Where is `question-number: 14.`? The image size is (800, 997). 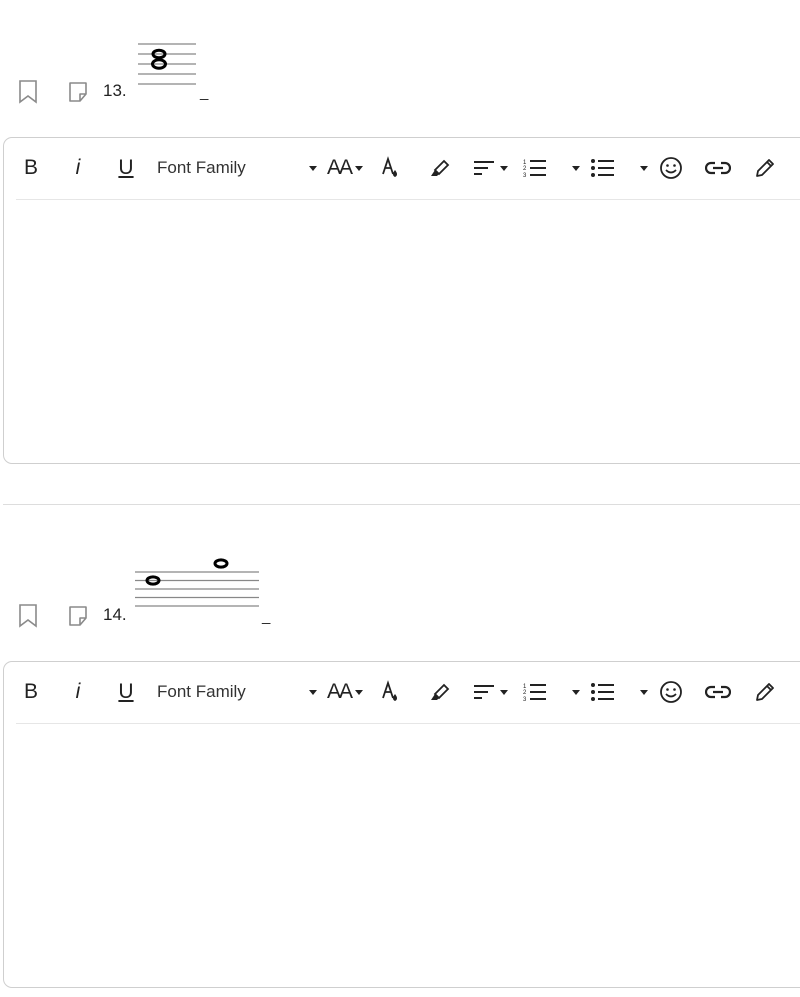 question-number: 14. is located at coordinates (115, 614).